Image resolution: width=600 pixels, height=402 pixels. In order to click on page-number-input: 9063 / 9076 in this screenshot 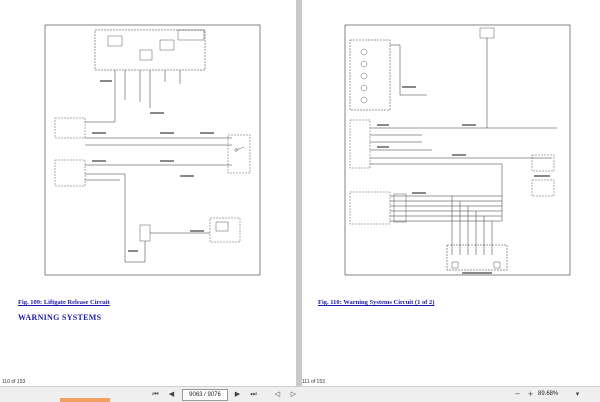, I will do `click(205, 395)`.